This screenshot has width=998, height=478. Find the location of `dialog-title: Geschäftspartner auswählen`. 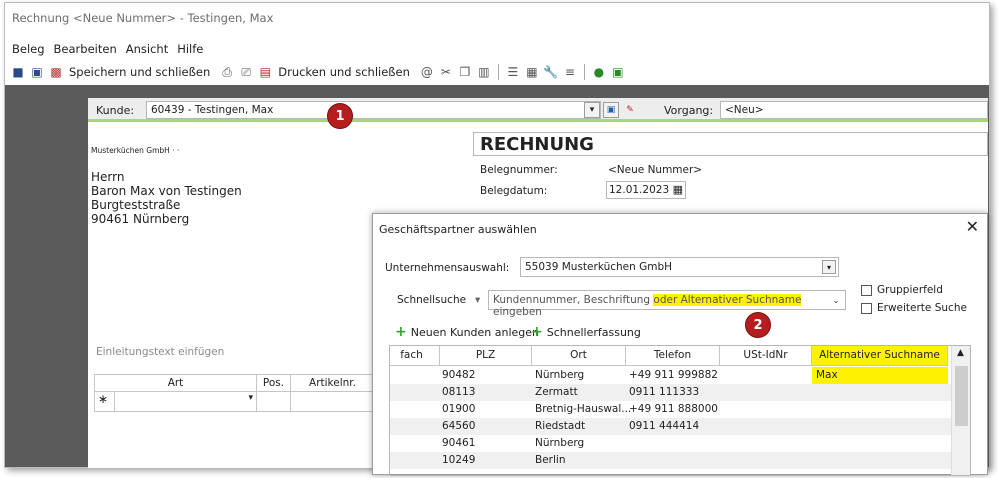

dialog-title: Geschäftspartner auswählen is located at coordinates (458, 229).